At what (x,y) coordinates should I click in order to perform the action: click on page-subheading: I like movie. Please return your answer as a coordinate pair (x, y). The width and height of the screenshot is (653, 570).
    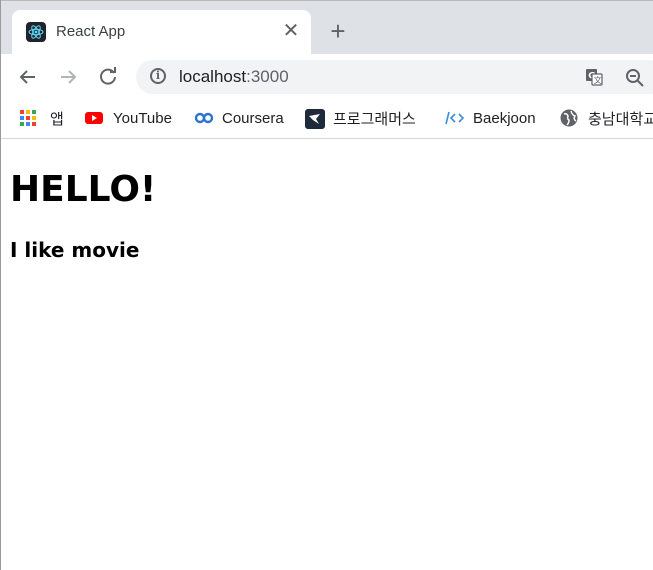
    Looking at the image, I should click on (75, 250).